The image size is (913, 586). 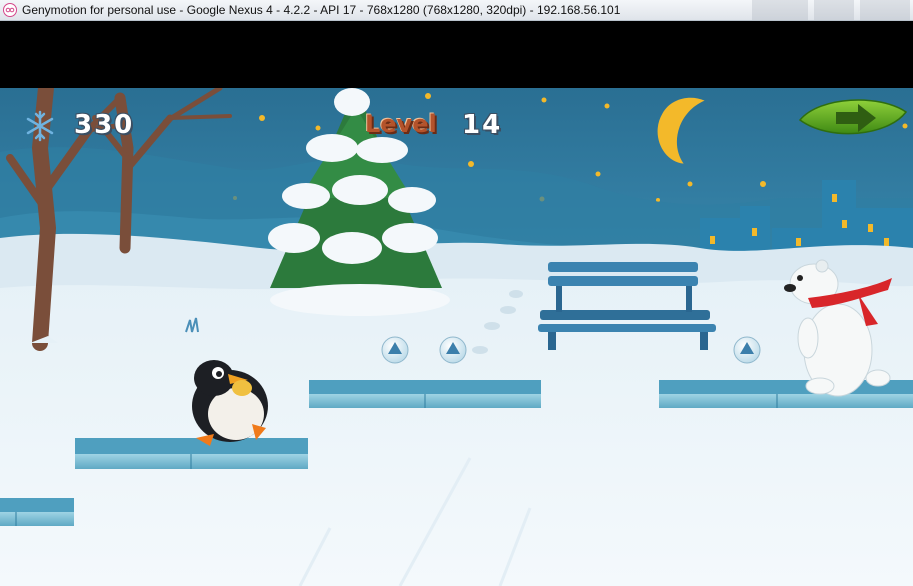 I want to click on score-counter: 330, so click(x=104, y=125).